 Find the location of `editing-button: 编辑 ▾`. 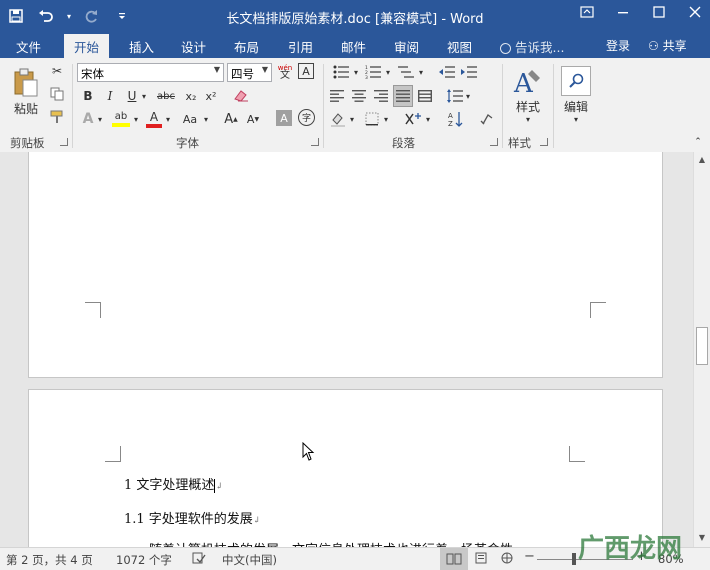

editing-button: 编辑 ▾ is located at coordinates (576, 95).